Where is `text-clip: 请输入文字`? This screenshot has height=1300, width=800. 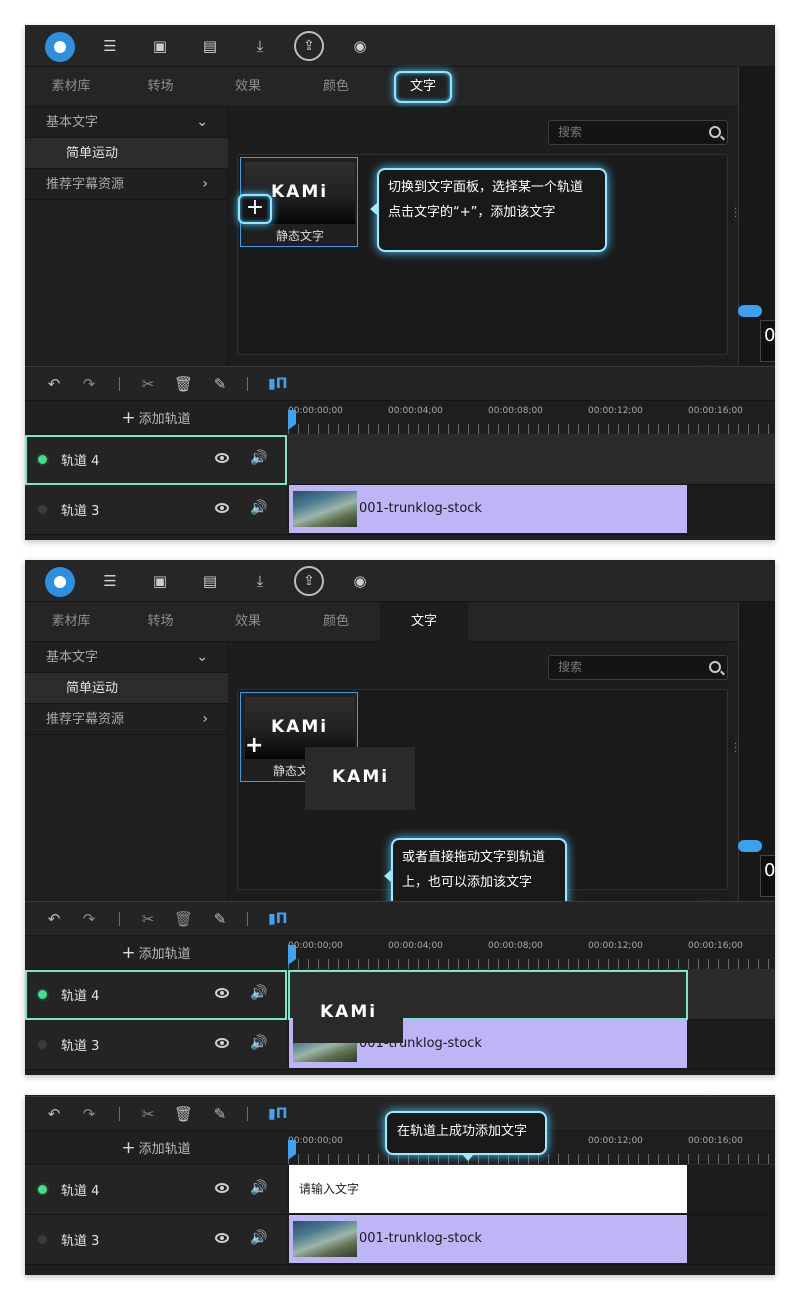 text-clip: 请输入文字 is located at coordinates (488, 1189).